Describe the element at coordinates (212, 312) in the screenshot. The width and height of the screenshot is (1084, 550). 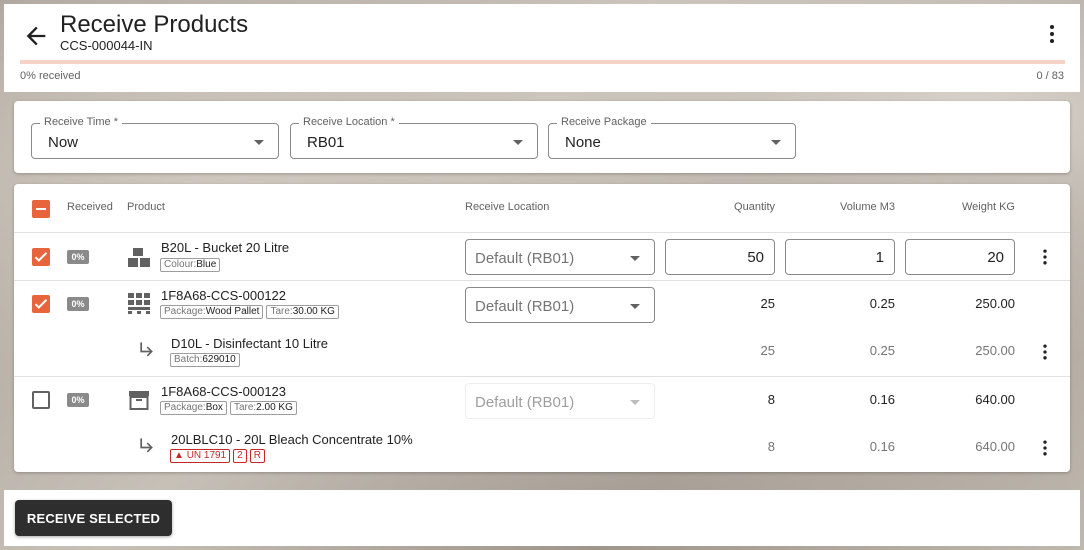
I see `attribute-chip: Package:Wood Pallet` at that location.